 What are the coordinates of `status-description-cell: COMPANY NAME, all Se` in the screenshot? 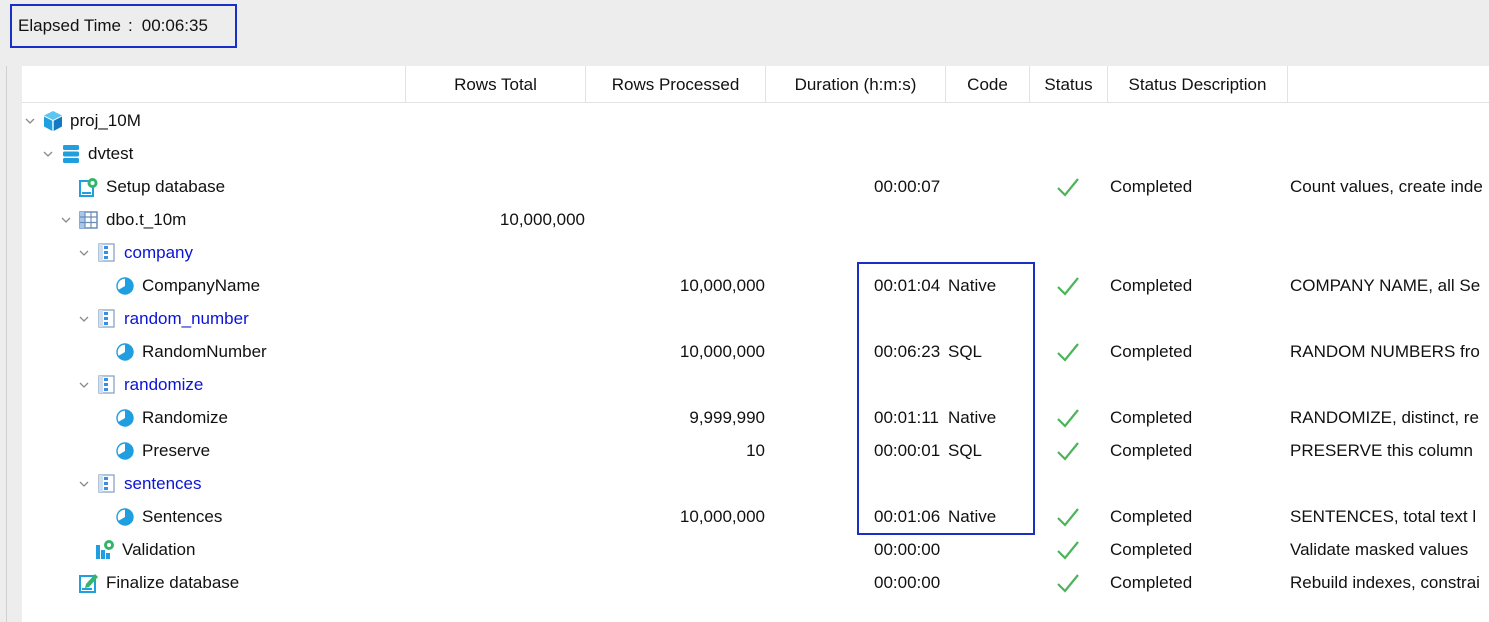 It's located at (1385, 285).